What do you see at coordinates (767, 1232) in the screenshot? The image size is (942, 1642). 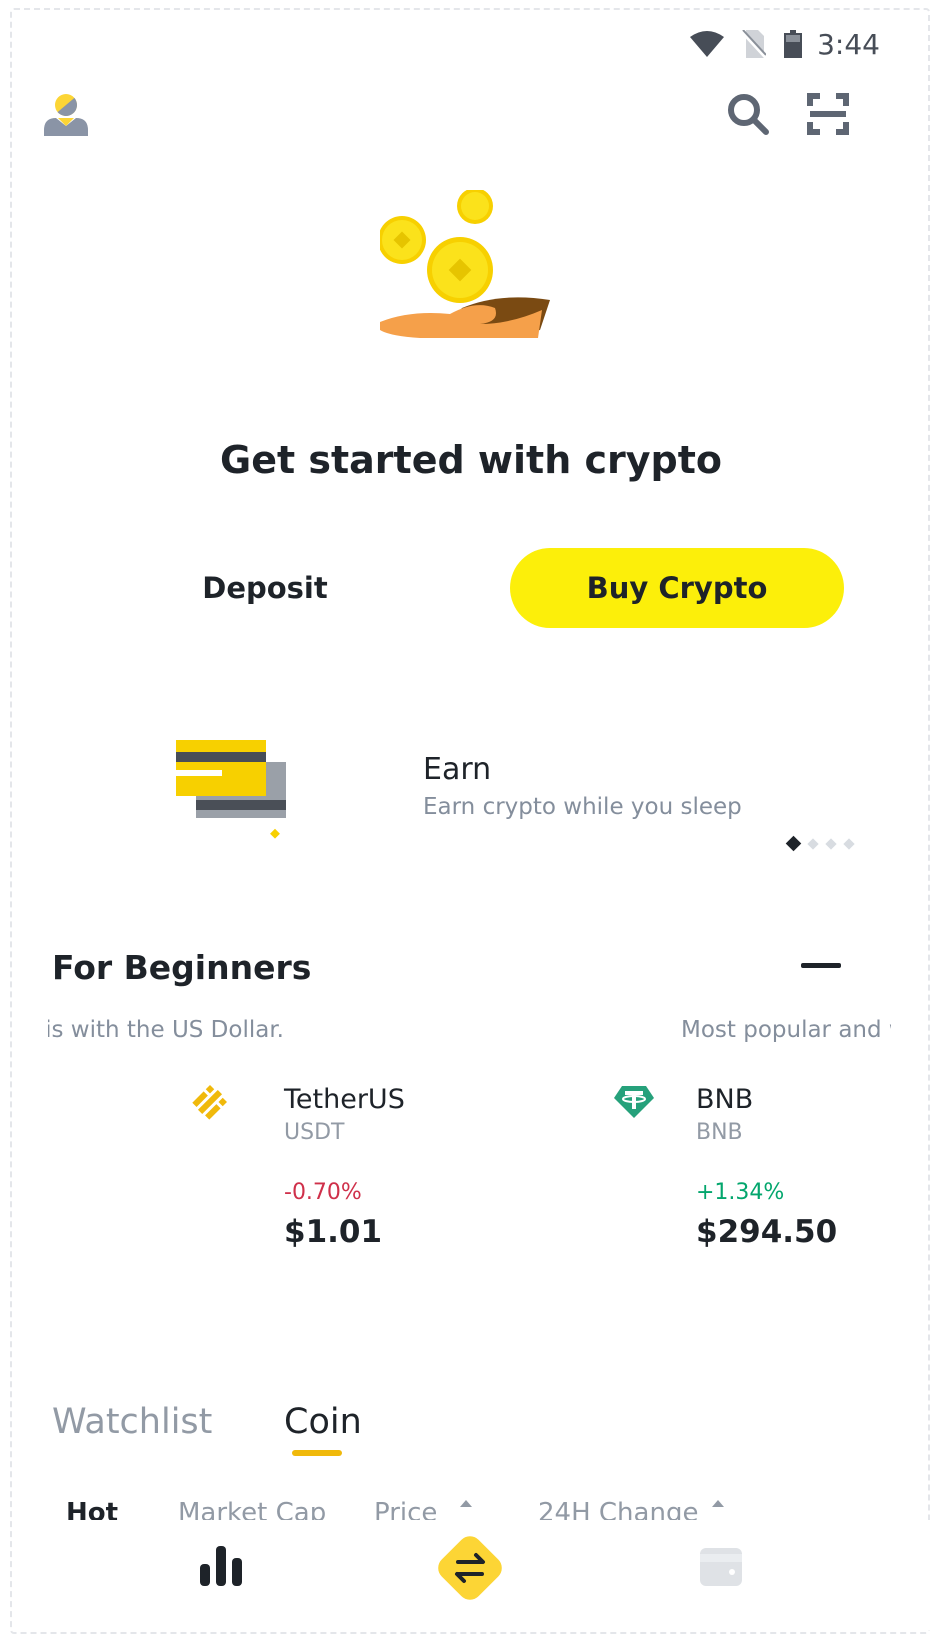 I see `coin-price: $294.50` at bounding box center [767, 1232].